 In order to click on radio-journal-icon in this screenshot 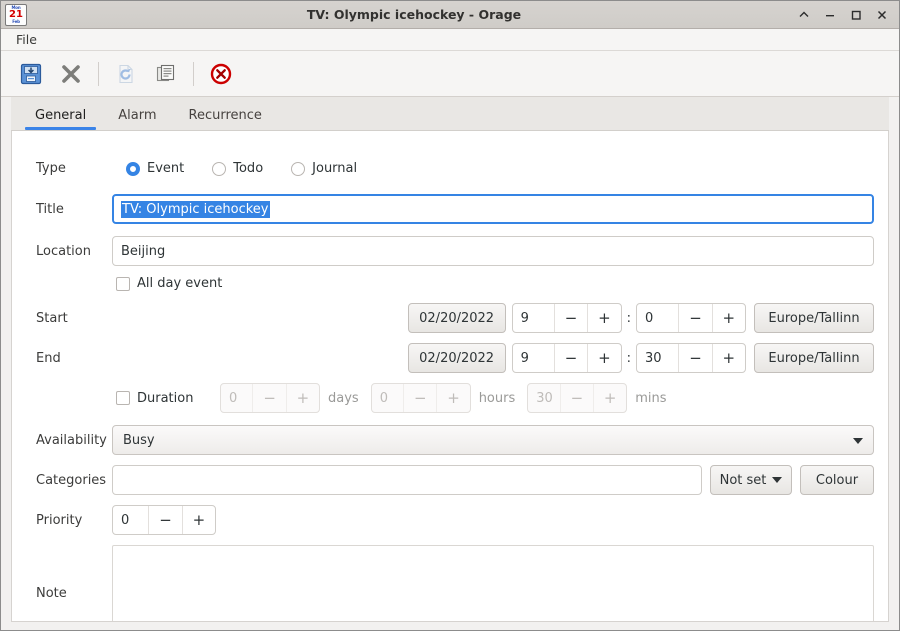, I will do `click(298, 168)`.